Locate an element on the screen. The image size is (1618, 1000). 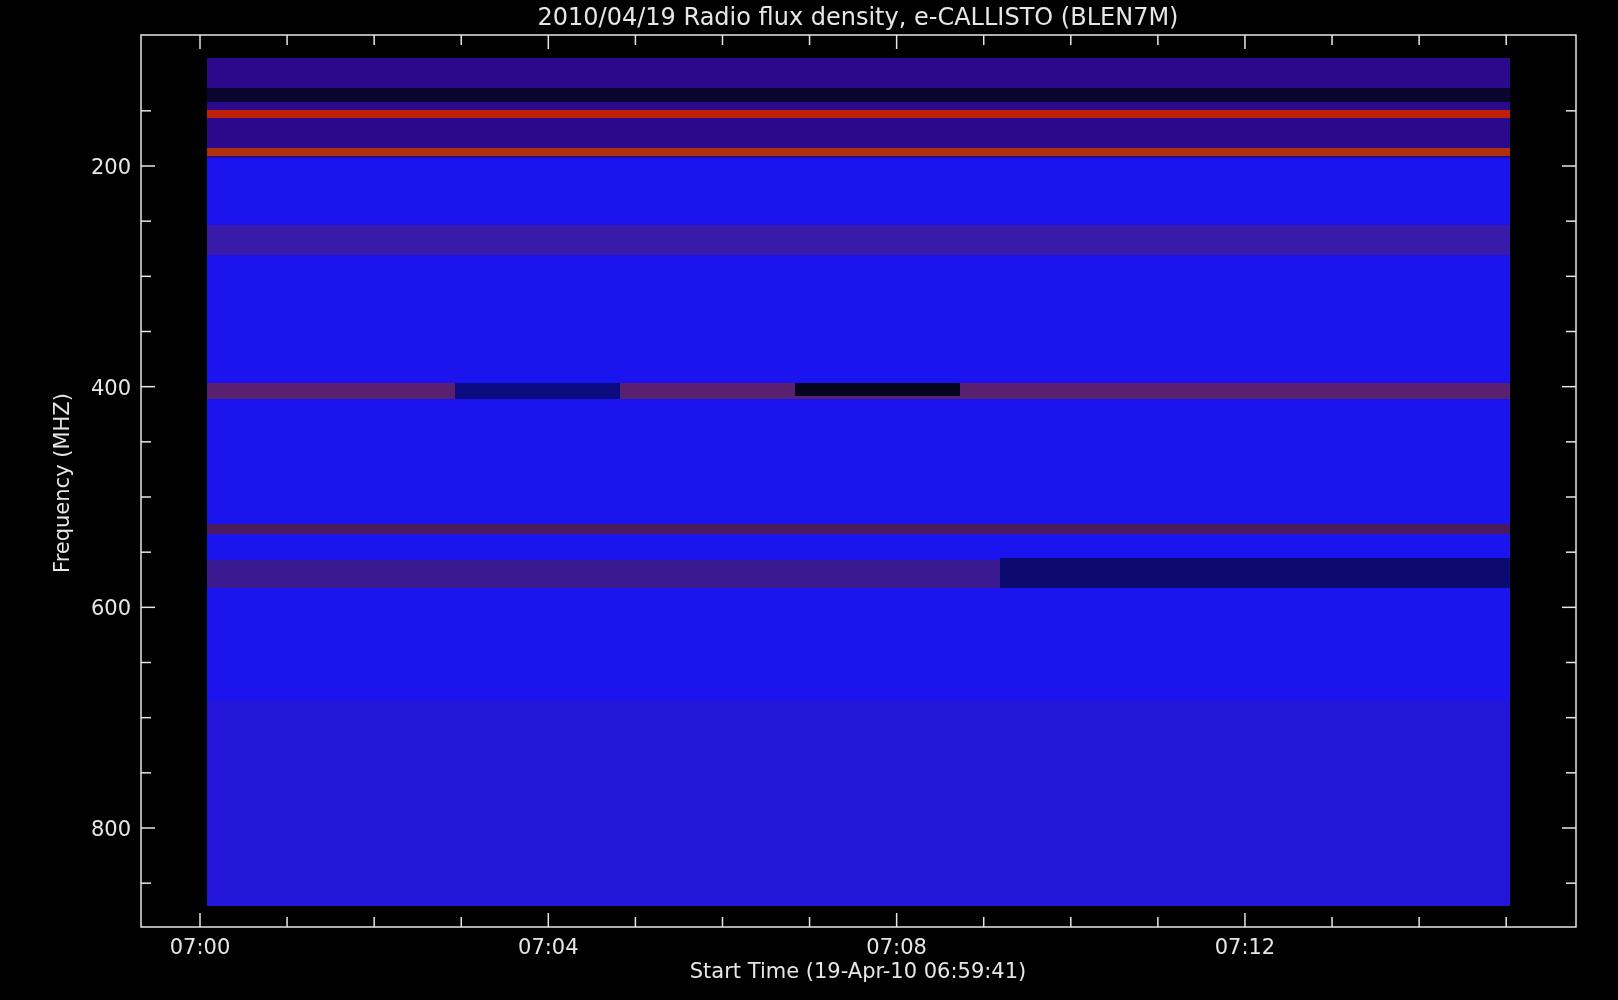
axis-tick-label: 400 is located at coordinates (110, 387).